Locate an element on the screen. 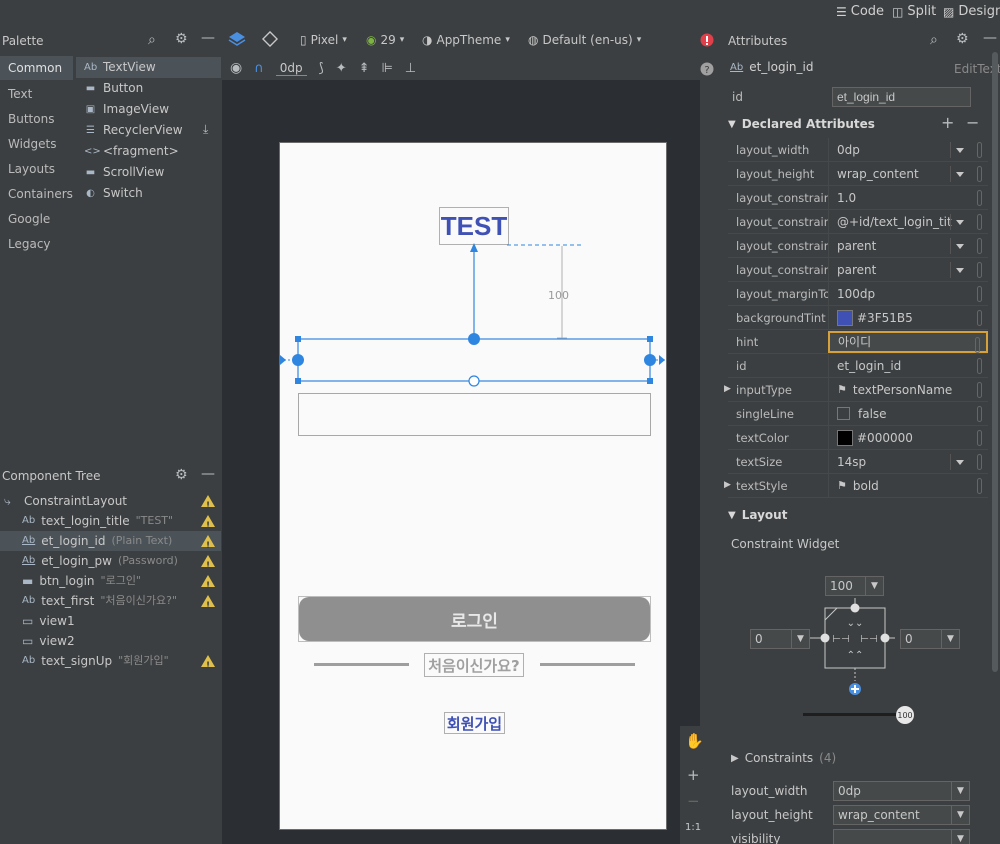 This screenshot has width=1000, height=844. palette-item-recyclerview: ☰ RecyclerView is located at coordinates (133, 130).